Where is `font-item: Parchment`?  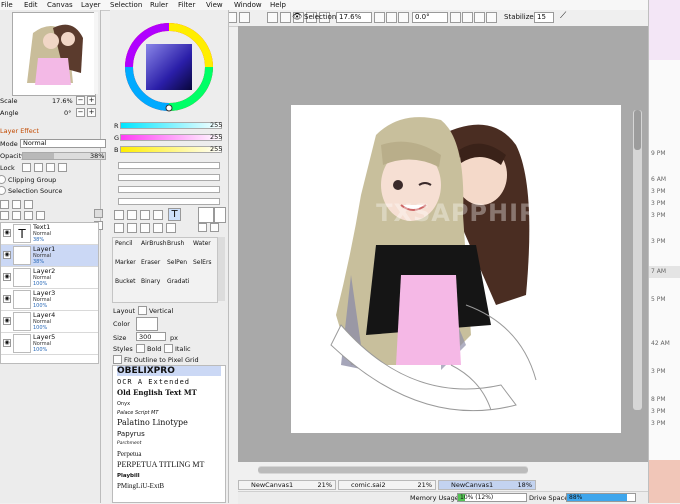 font-item: Parchment is located at coordinates (169, 444).